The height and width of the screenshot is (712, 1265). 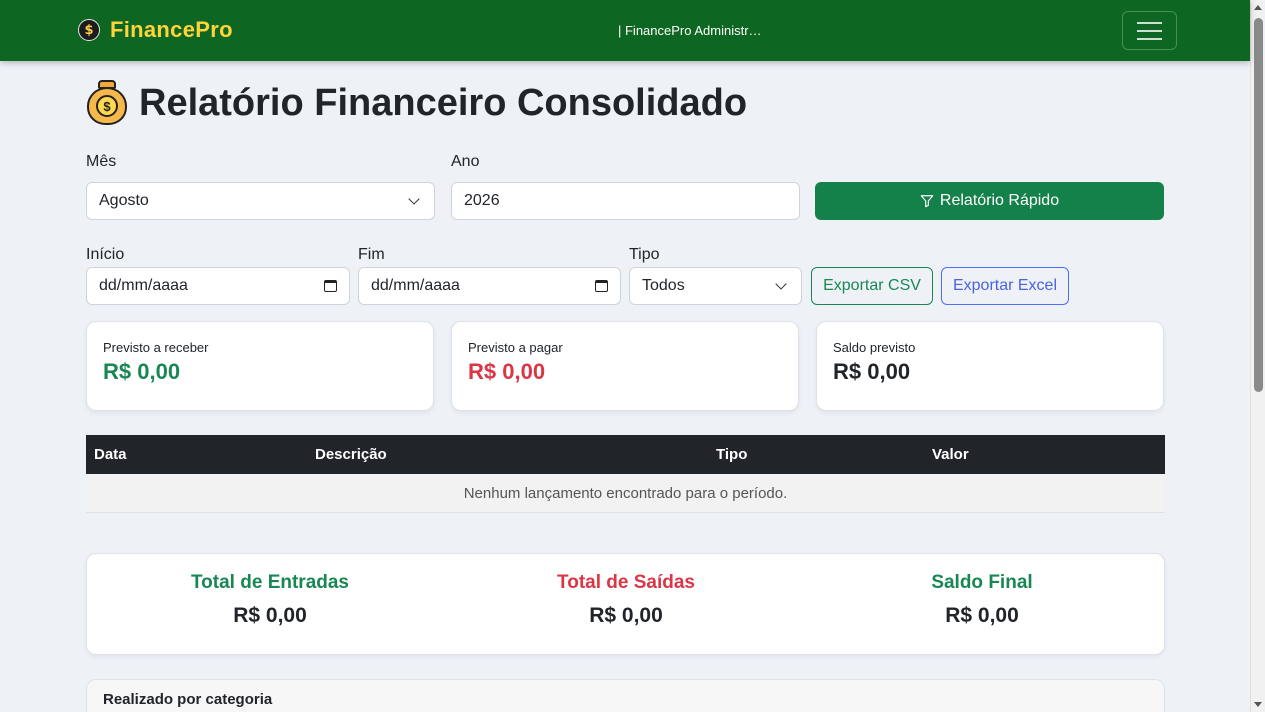 I want to click on quick-report-button: Relatório Rápido, so click(x=989, y=201).